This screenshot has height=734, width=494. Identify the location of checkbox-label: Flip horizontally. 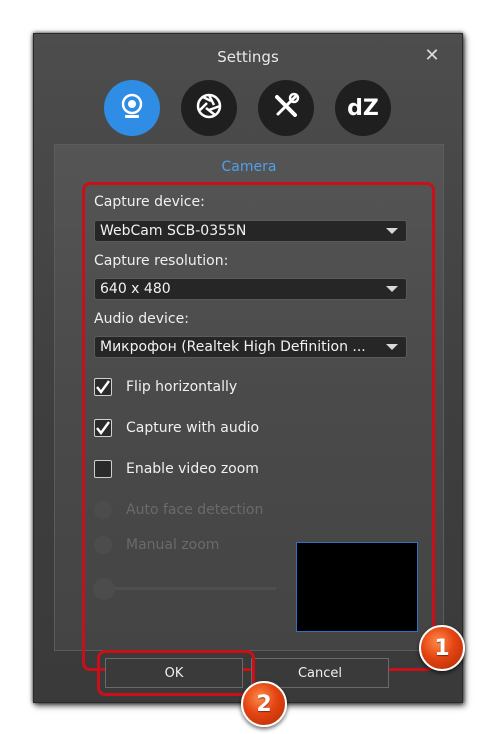
(182, 387).